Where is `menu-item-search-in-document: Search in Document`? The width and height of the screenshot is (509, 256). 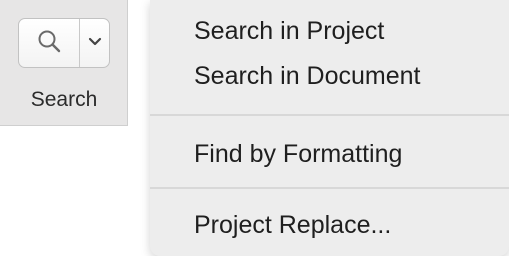 menu-item-search-in-document: Search in Document is located at coordinates (307, 76).